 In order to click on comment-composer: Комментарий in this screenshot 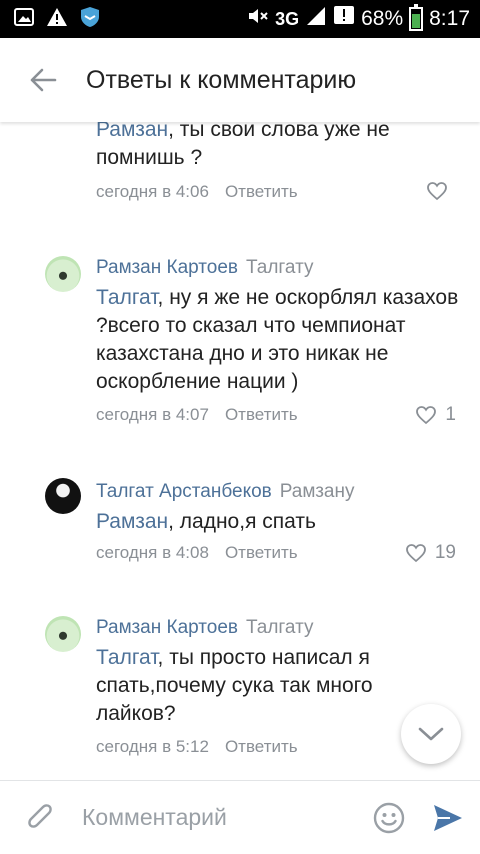, I will do `click(240, 817)`.